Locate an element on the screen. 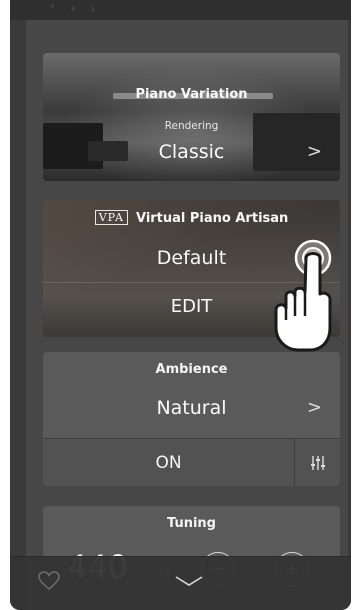 Image resolution: width=363 pixels, height=610 pixels. favorite-button is located at coordinates (49, 583).